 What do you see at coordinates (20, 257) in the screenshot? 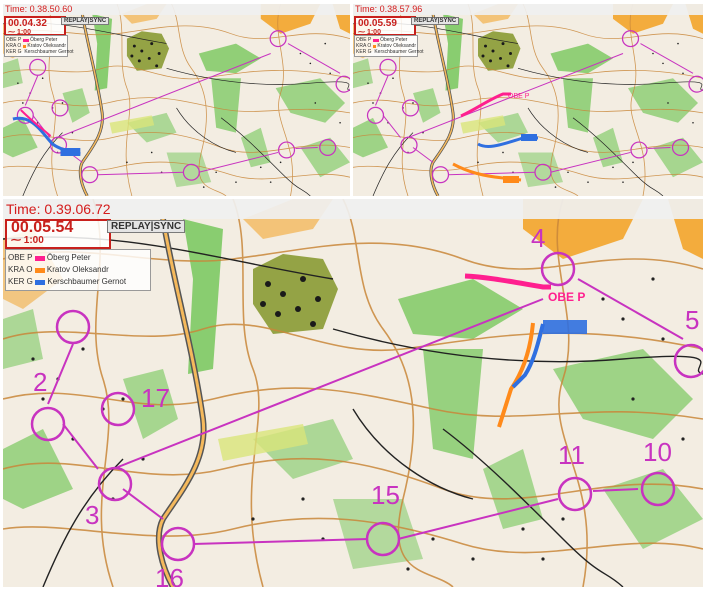
I see `runner-code: OBE P` at bounding box center [20, 257].